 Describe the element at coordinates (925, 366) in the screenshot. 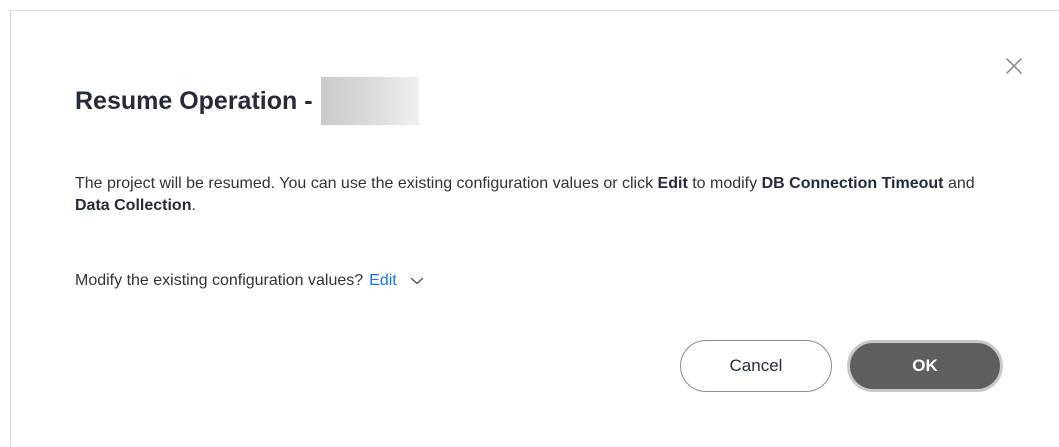

I see `ok-button: OK` at that location.